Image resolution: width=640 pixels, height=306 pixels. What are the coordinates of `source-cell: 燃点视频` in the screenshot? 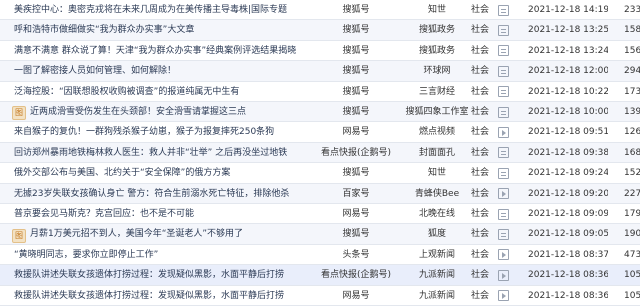 It's located at (436, 132).